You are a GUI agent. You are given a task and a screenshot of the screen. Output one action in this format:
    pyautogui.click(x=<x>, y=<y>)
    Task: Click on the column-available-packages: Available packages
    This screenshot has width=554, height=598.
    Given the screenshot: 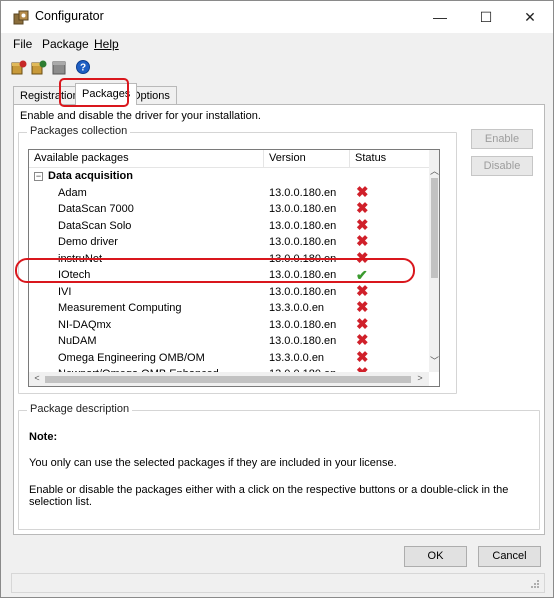 What is the action you would take?
    pyautogui.click(x=146, y=159)
    